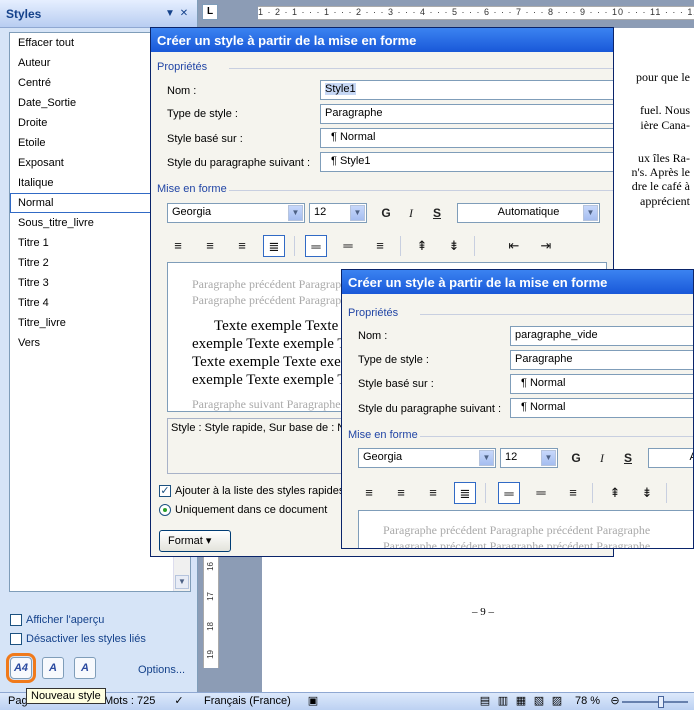  What do you see at coordinates (385, 67) in the screenshot?
I see `properties-section-label: Propriétés` at bounding box center [385, 67].